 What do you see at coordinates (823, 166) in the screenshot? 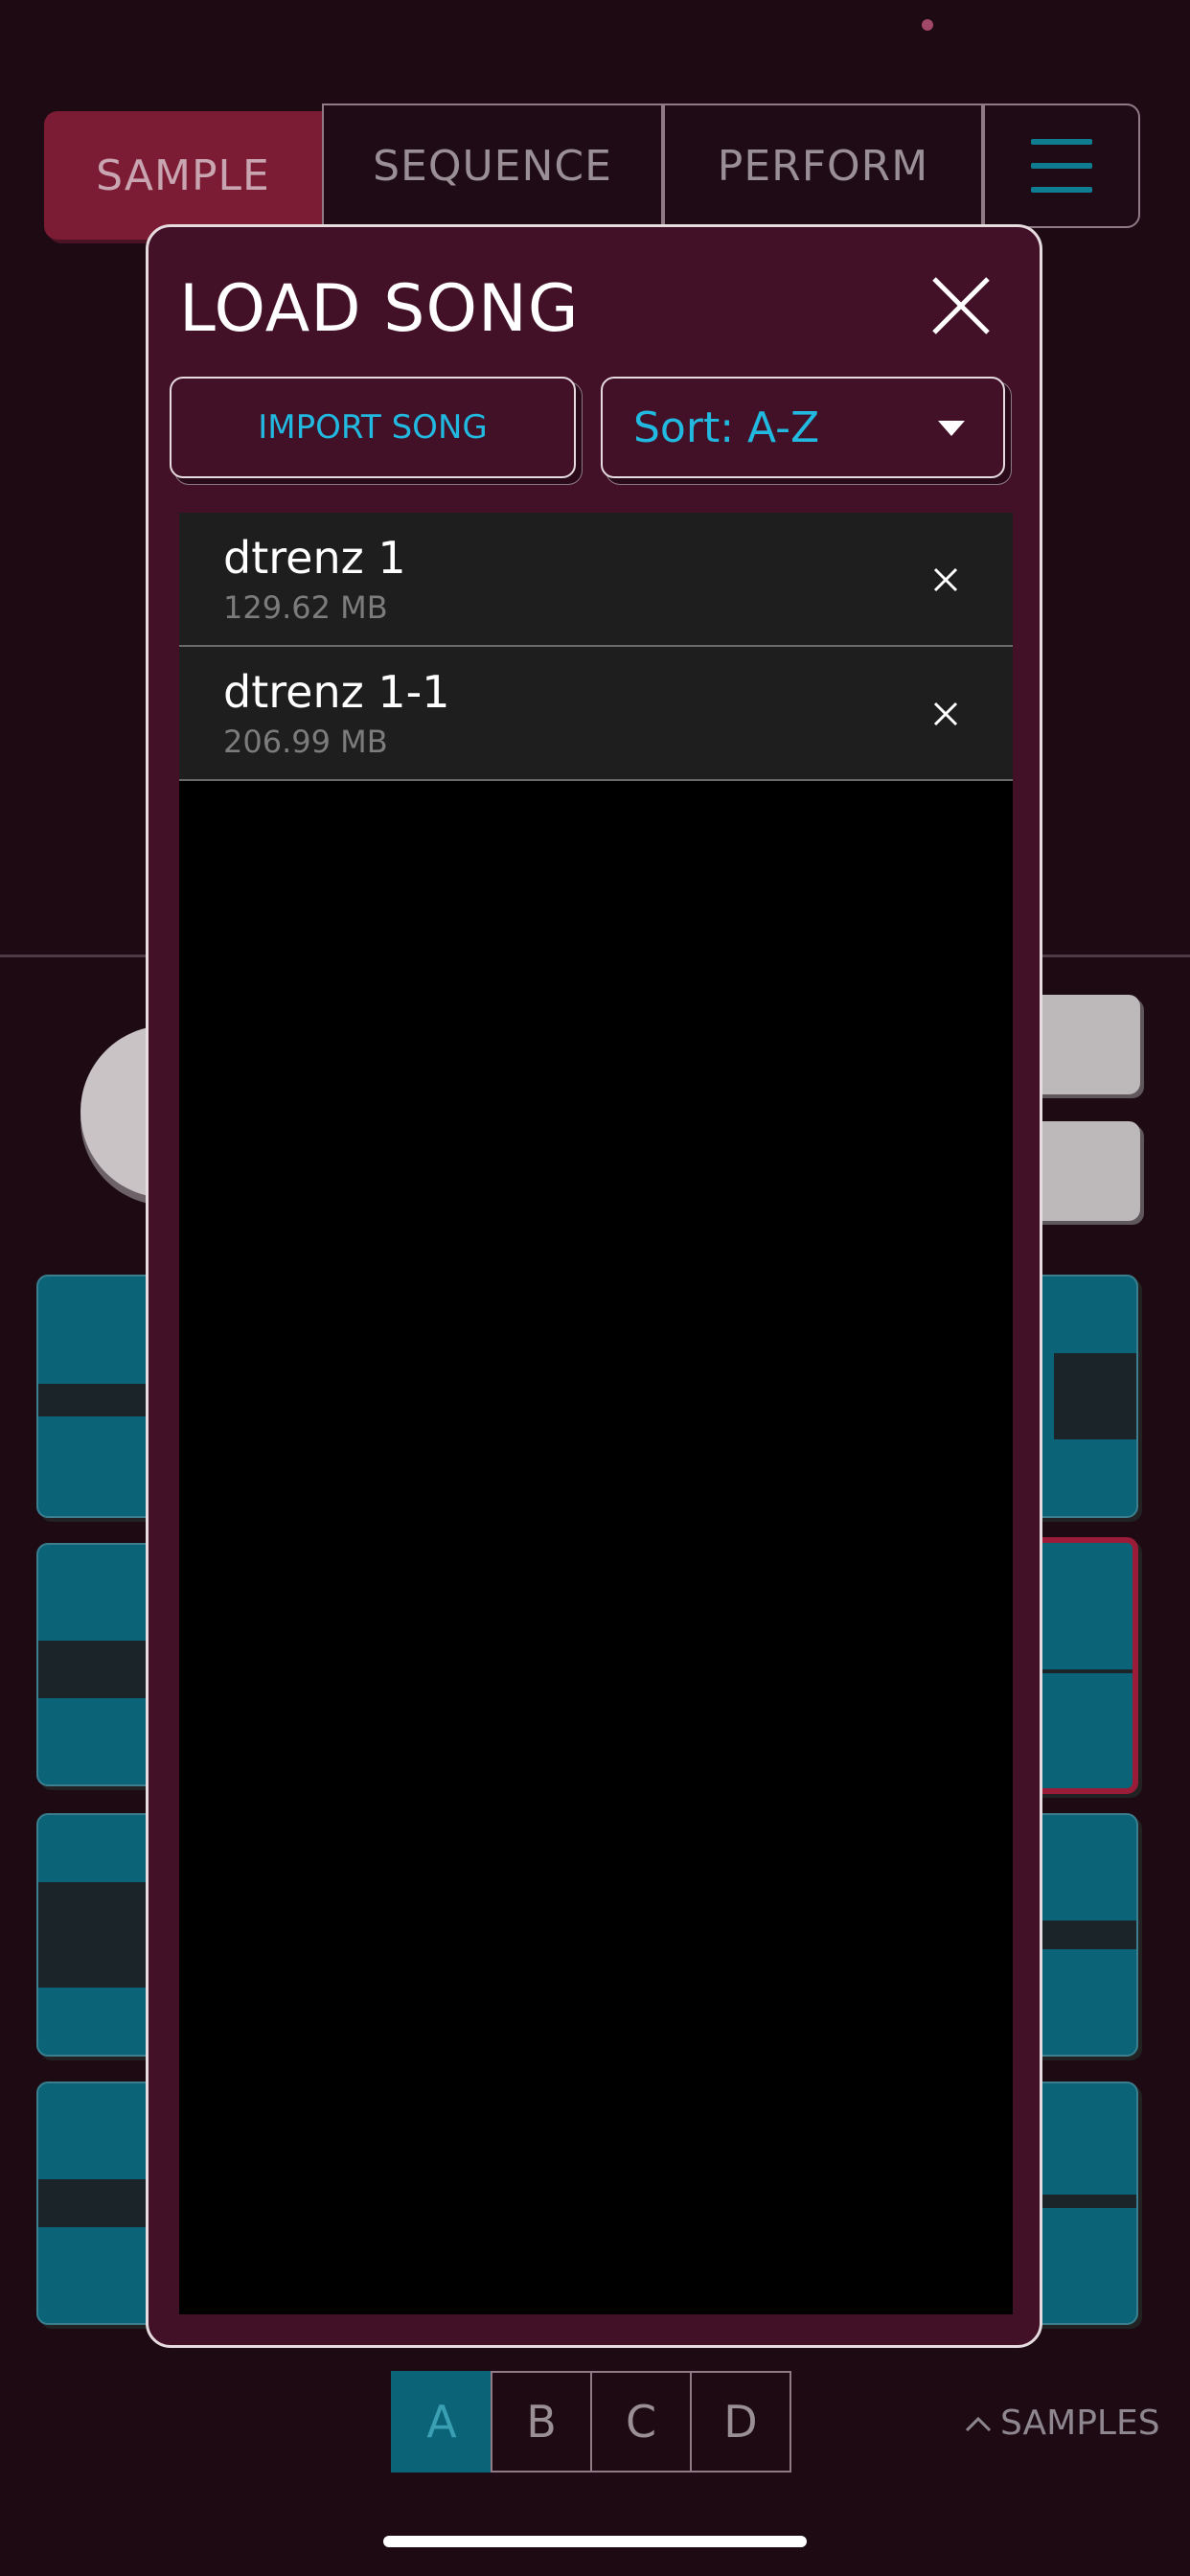
I see `tab-perform: PERFORM` at bounding box center [823, 166].